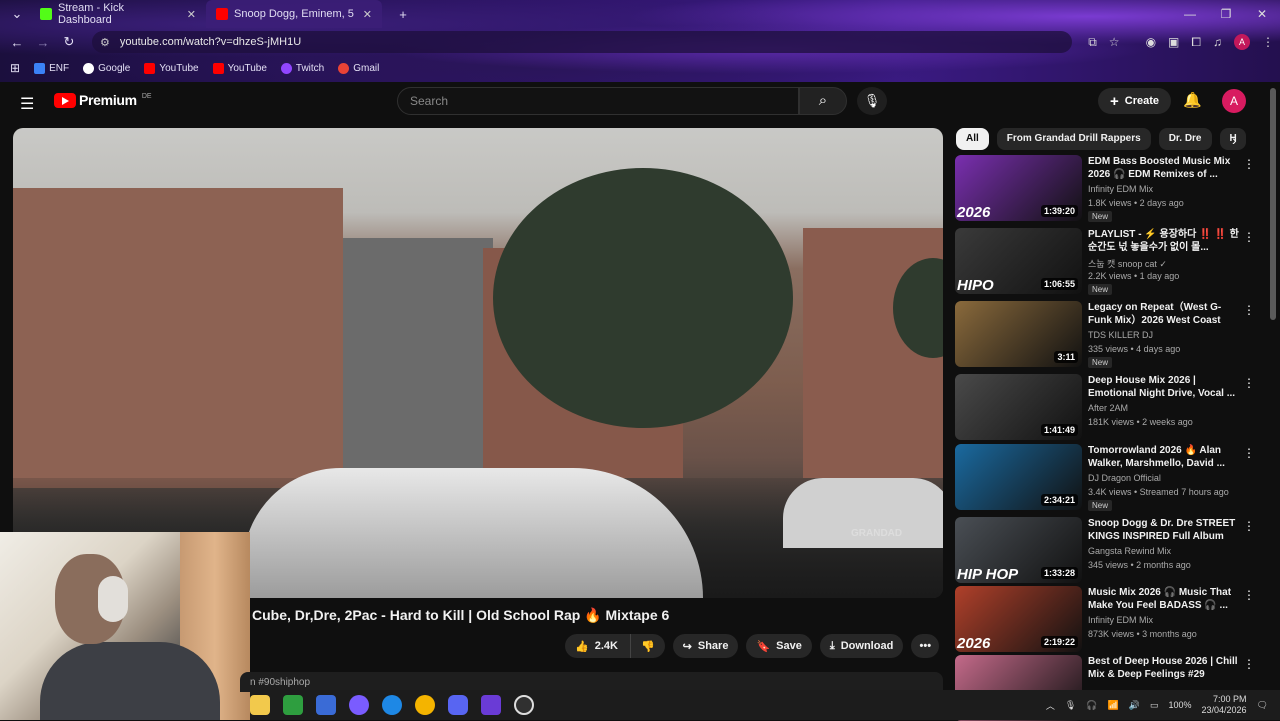 The width and height of the screenshot is (1280, 721). What do you see at coordinates (861, 646) in the screenshot?
I see `download-button: ⤓ Download` at bounding box center [861, 646].